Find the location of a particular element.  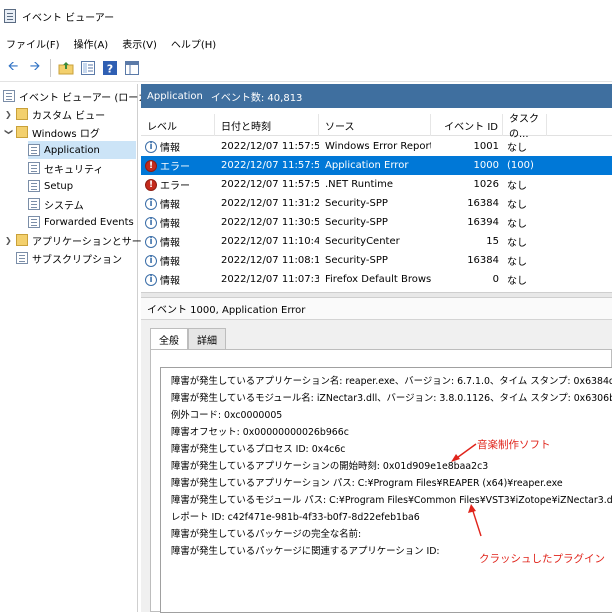

cell-datetime: 2022/12/07 11:30:53 is located at coordinates (270, 222).